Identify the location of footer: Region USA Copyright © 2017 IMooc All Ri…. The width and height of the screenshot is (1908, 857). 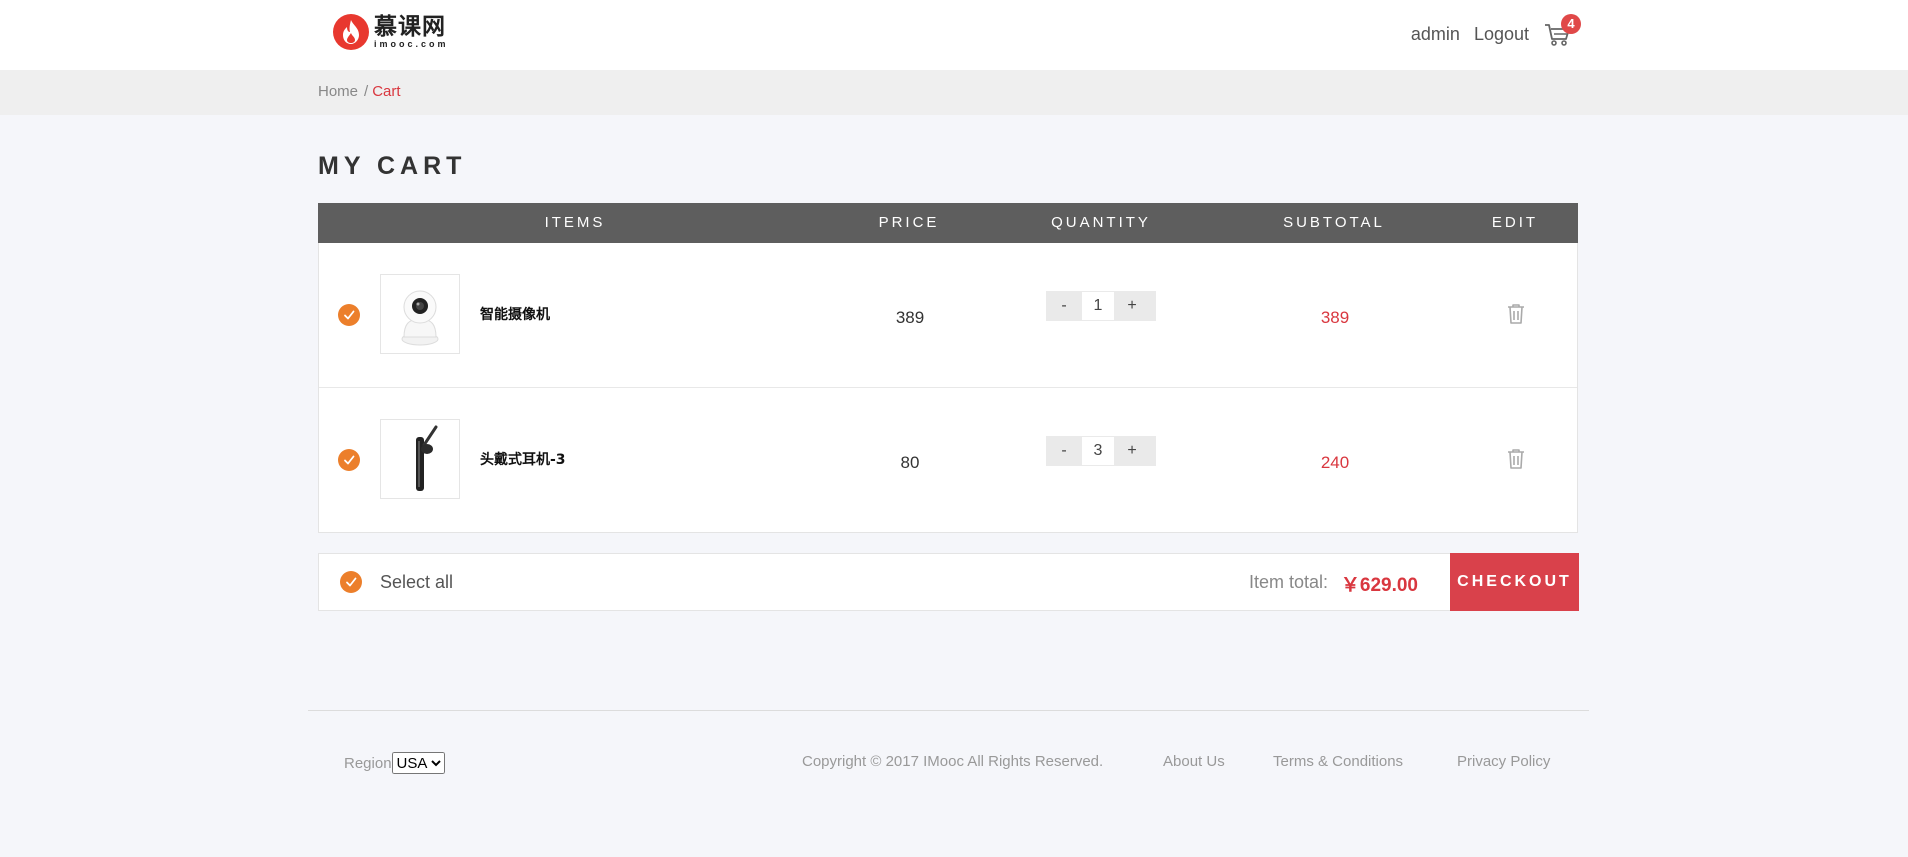
(954, 762).